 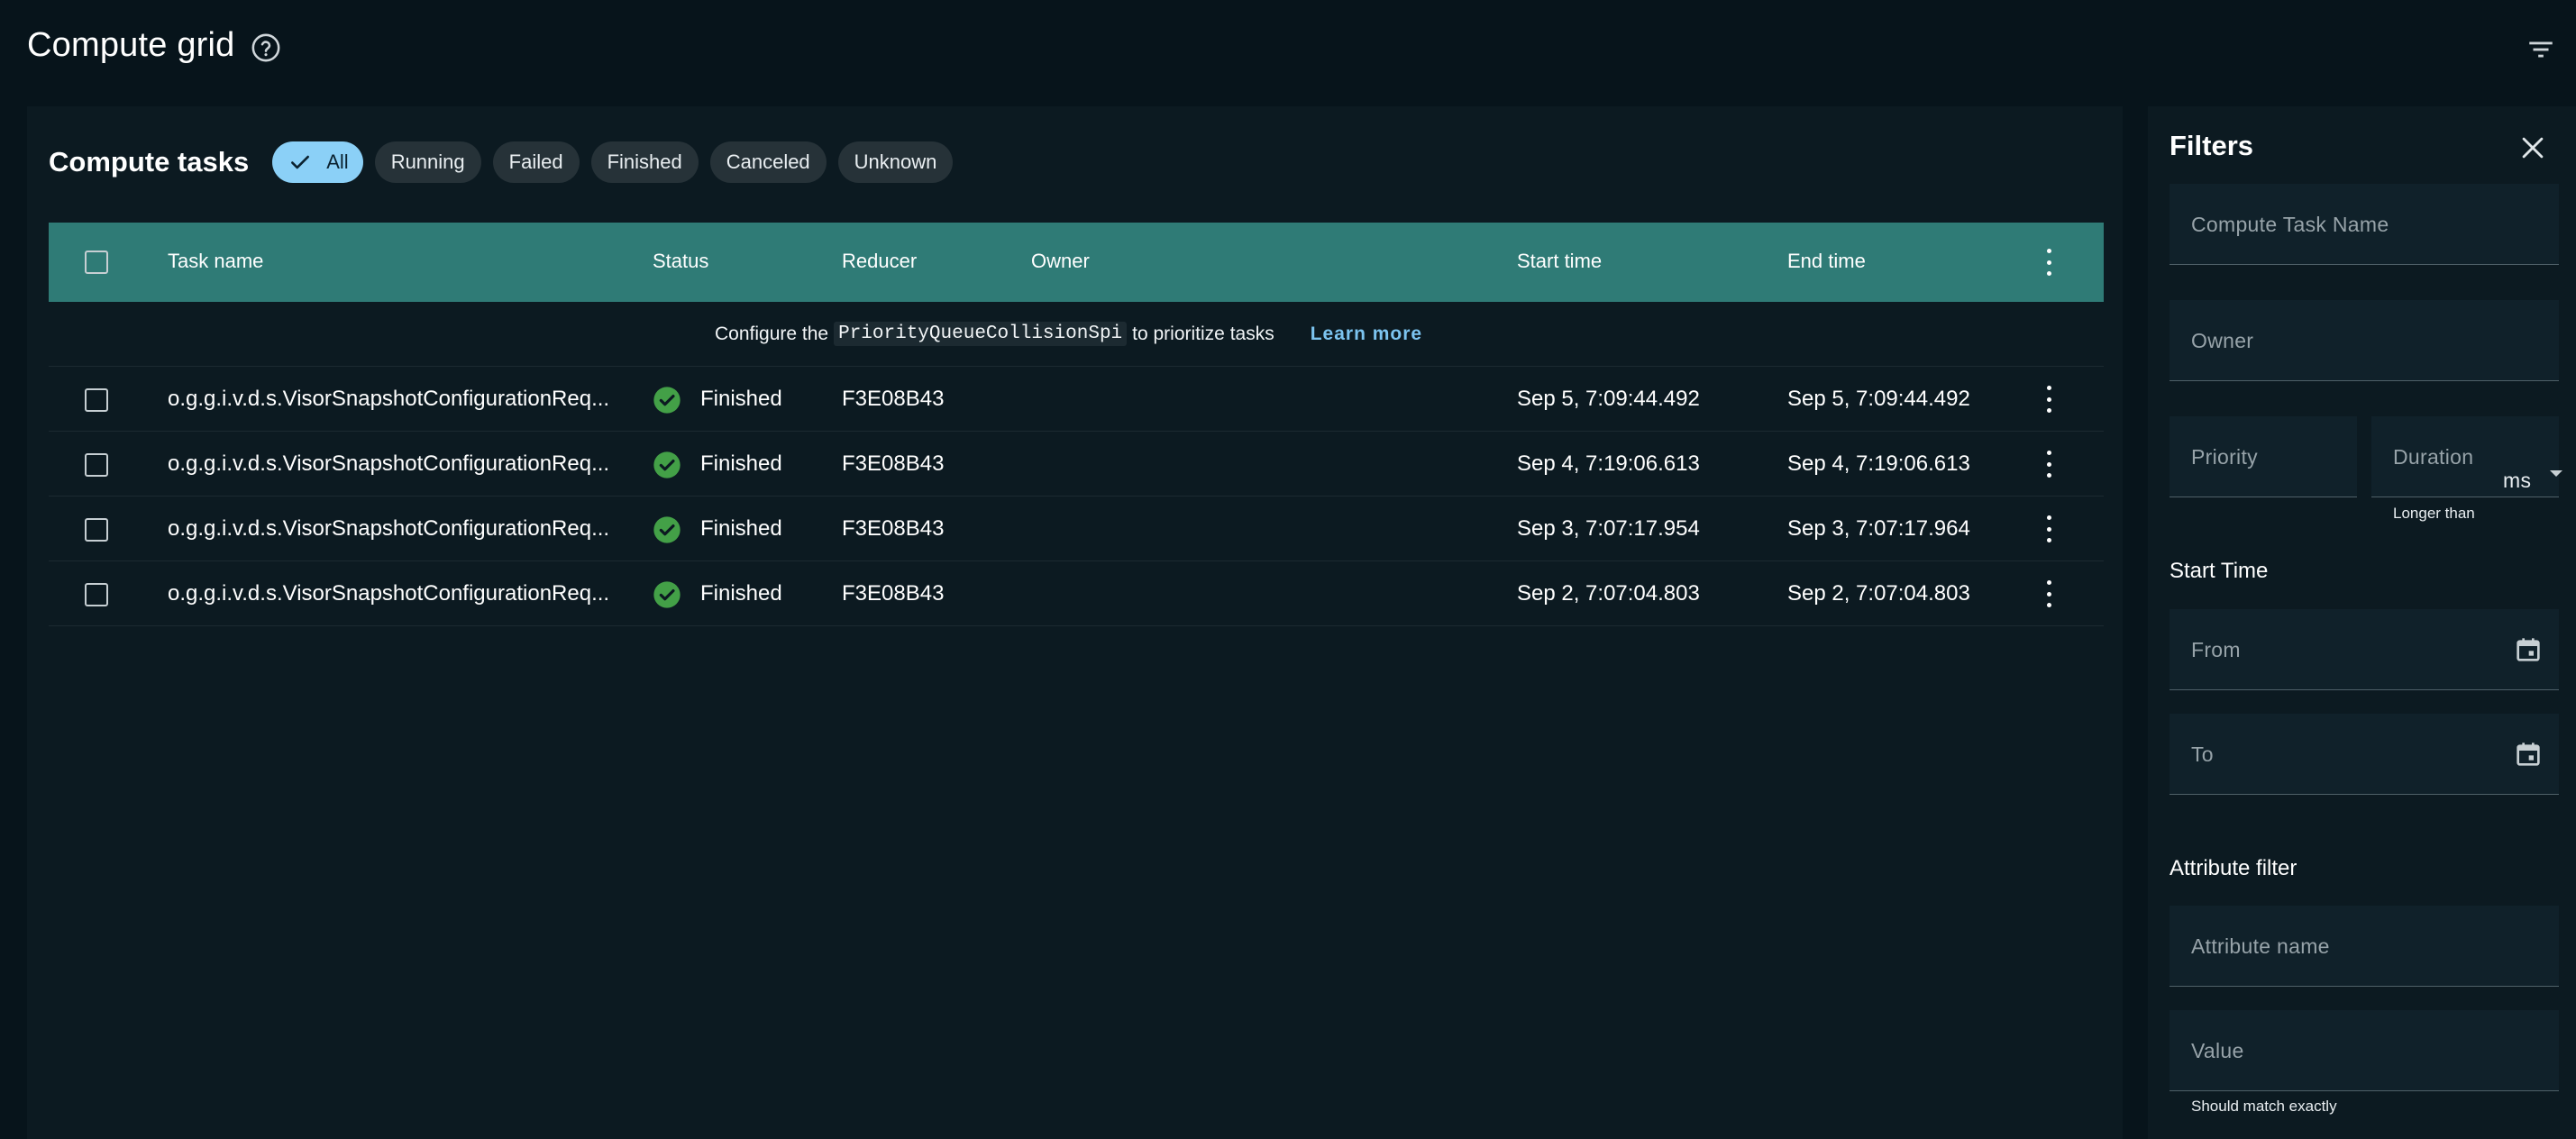 I want to click on learn-more-link: Learn more, so click(x=1366, y=334).